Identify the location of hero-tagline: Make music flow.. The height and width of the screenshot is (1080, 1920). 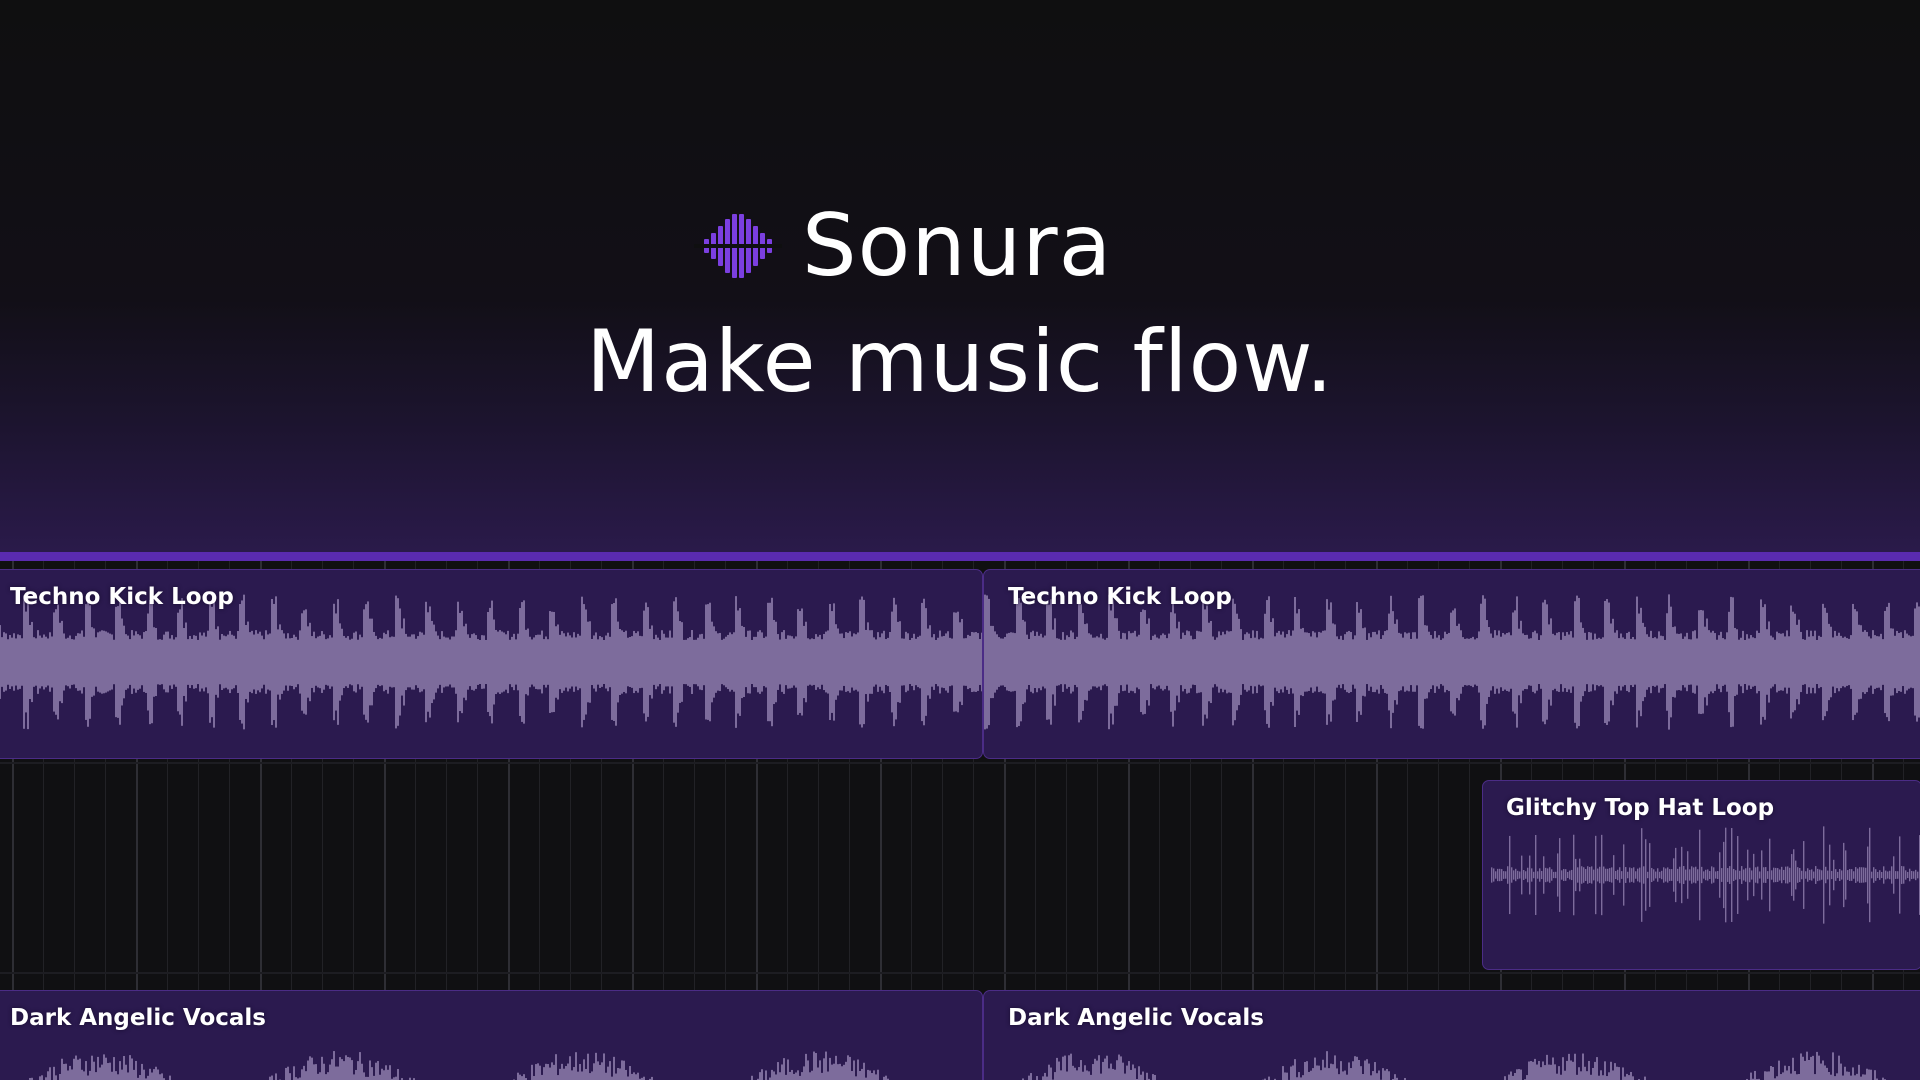
(960, 362).